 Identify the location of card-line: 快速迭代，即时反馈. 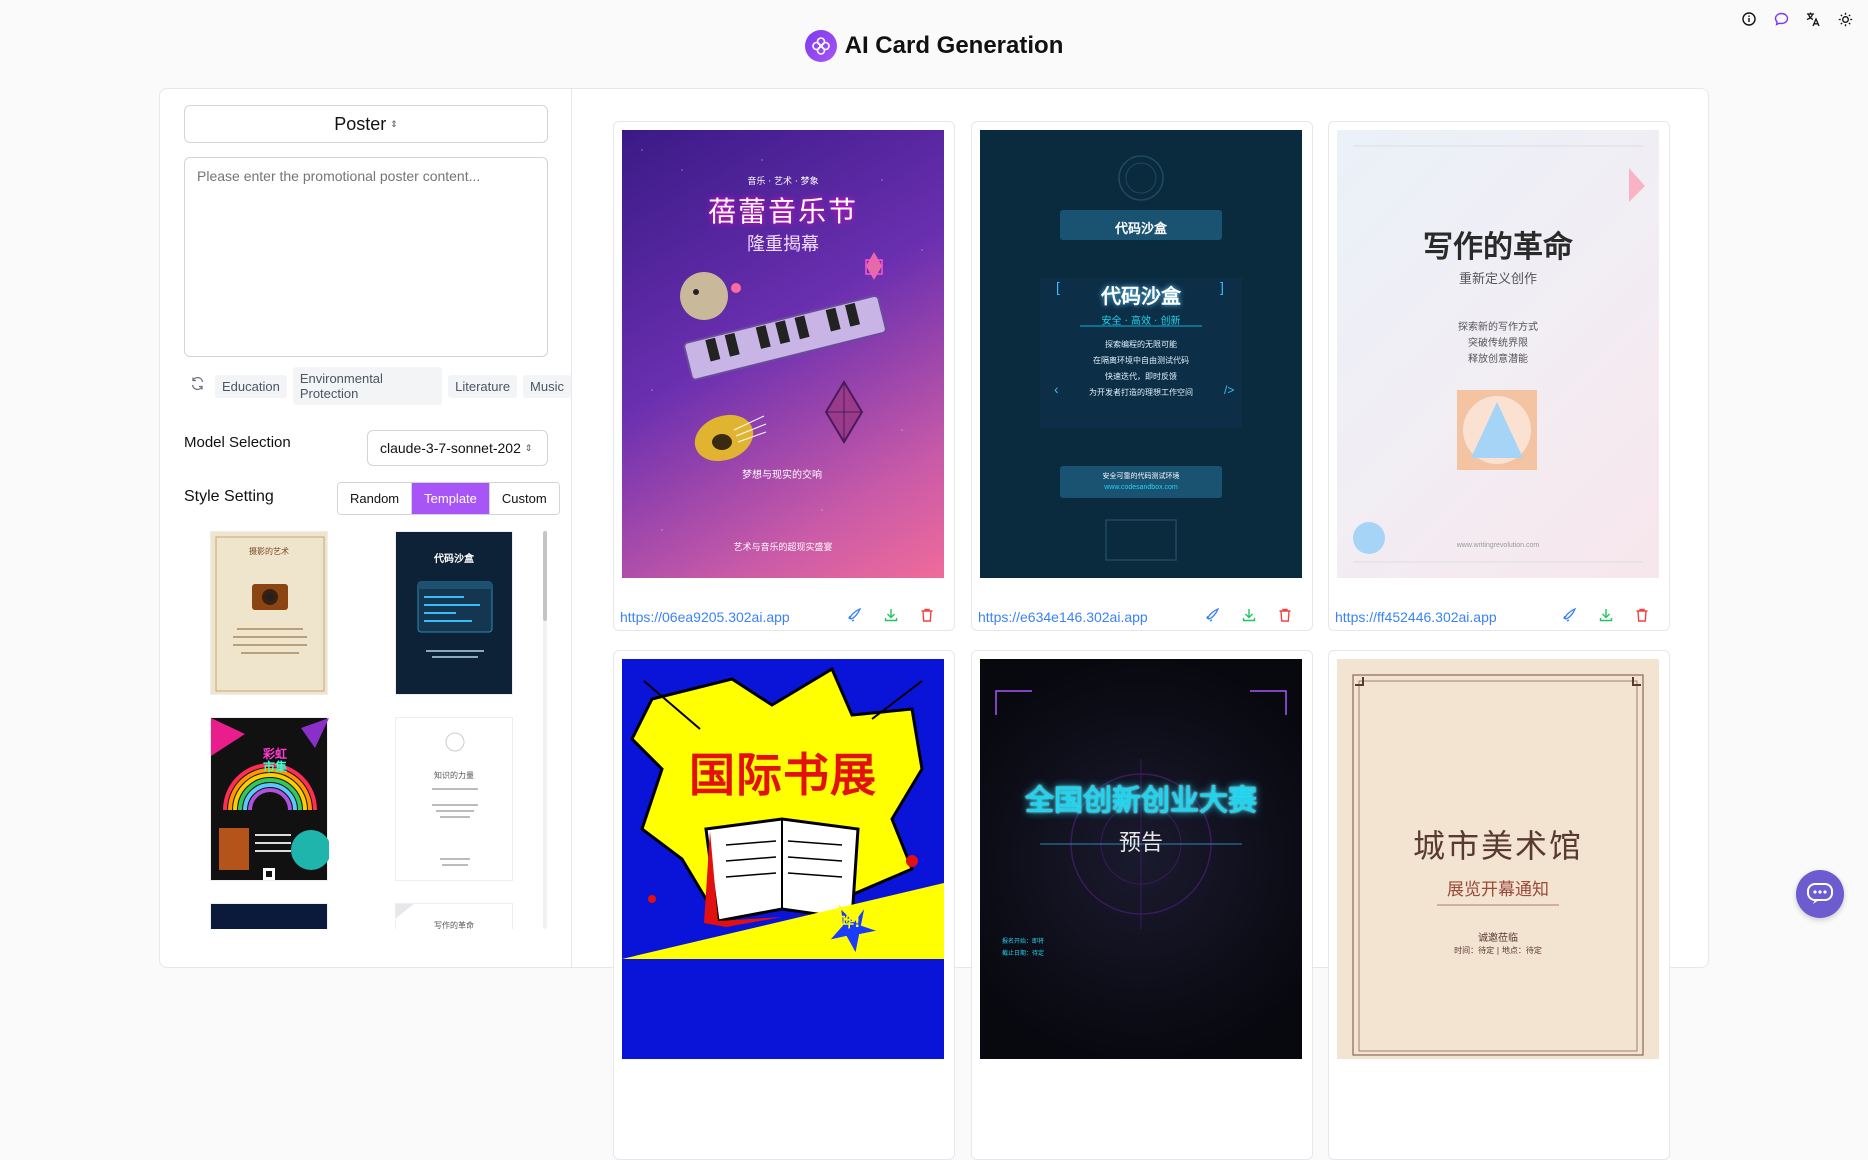
(1141, 376).